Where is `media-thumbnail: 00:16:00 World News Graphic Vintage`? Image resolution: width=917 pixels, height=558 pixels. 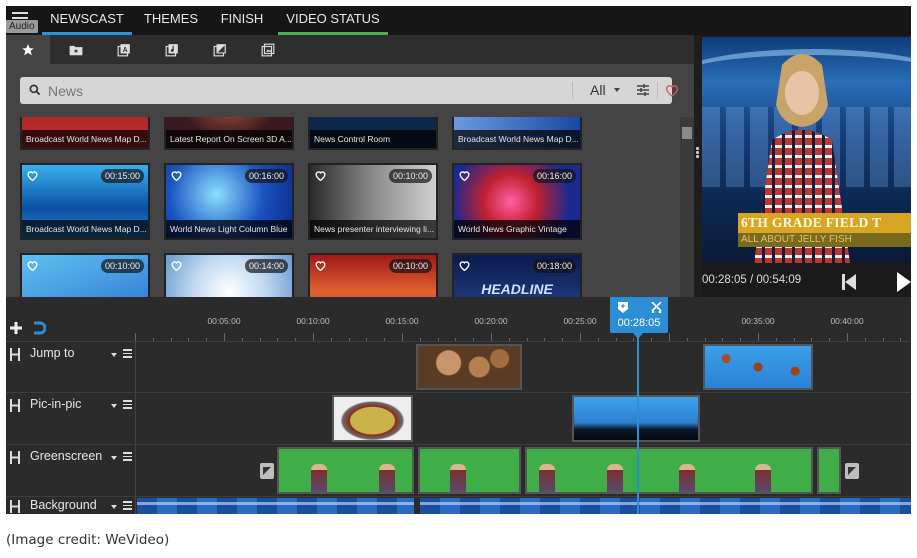 media-thumbnail: 00:16:00 World News Graphic Vintage is located at coordinates (517, 201).